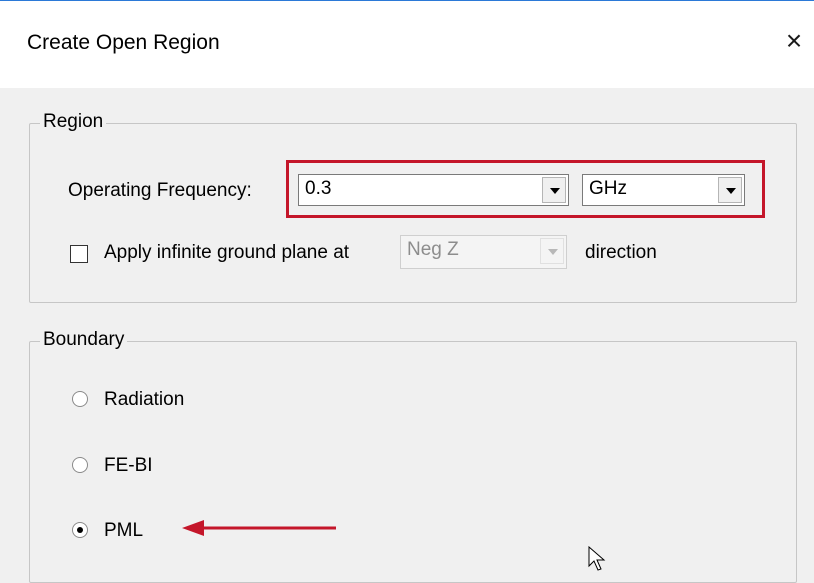 This screenshot has height=583, width=814. Describe the element at coordinates (663, 190) in the screenshot. I see `unit-combo: GHz` at that location.